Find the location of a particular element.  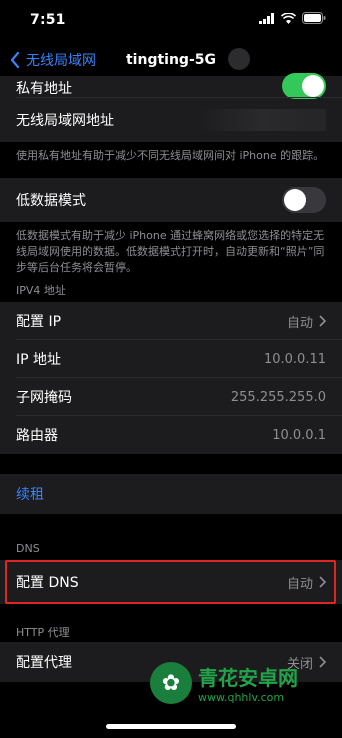

configure-ip-label: 配置 IP is located at coordinates (39, 322).